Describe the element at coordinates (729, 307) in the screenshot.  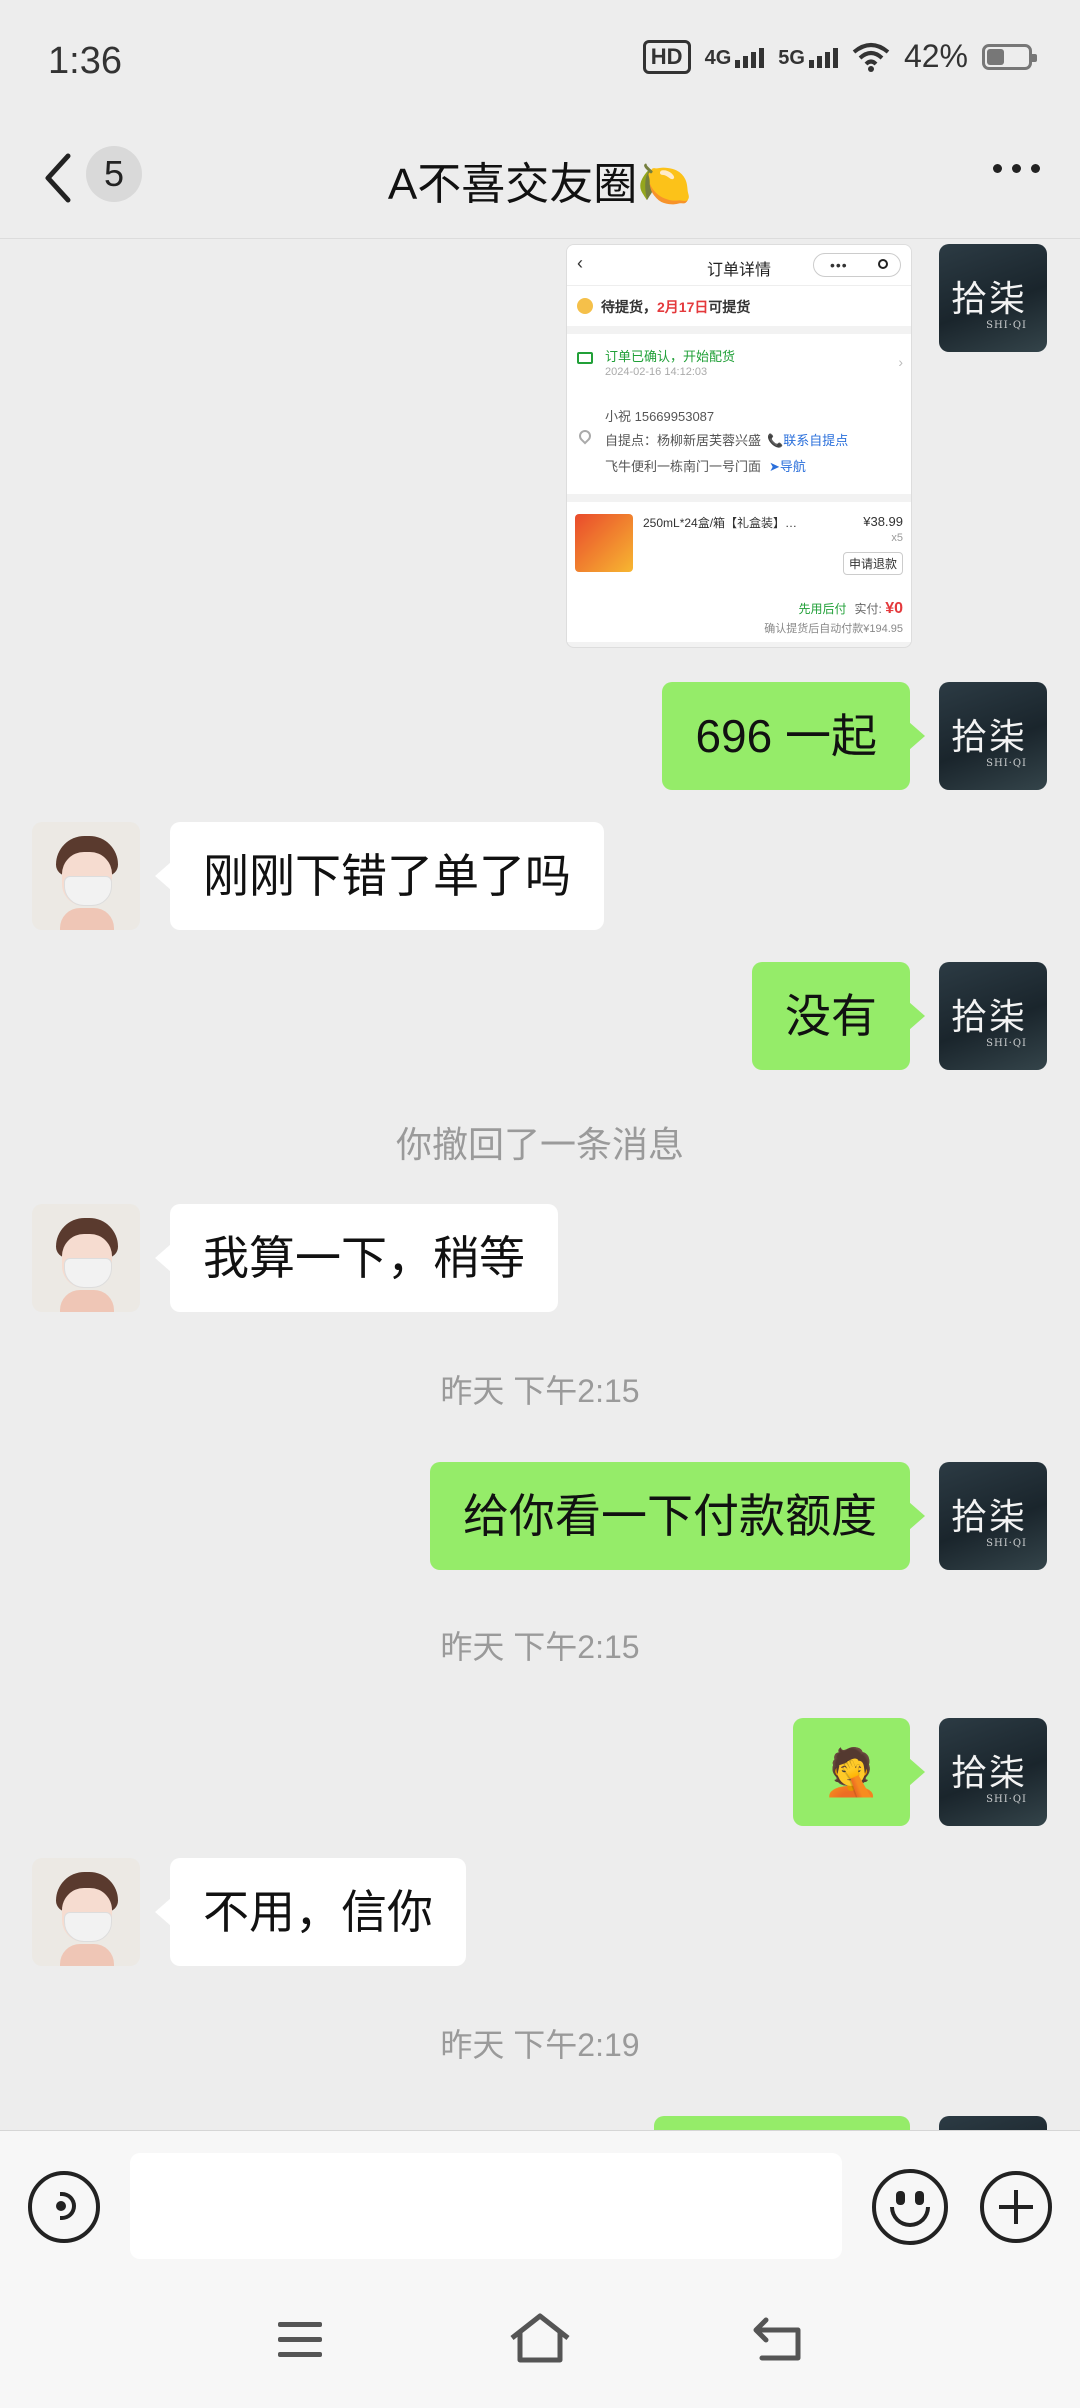
I see `pickup-suffix: 可提货` at that location.